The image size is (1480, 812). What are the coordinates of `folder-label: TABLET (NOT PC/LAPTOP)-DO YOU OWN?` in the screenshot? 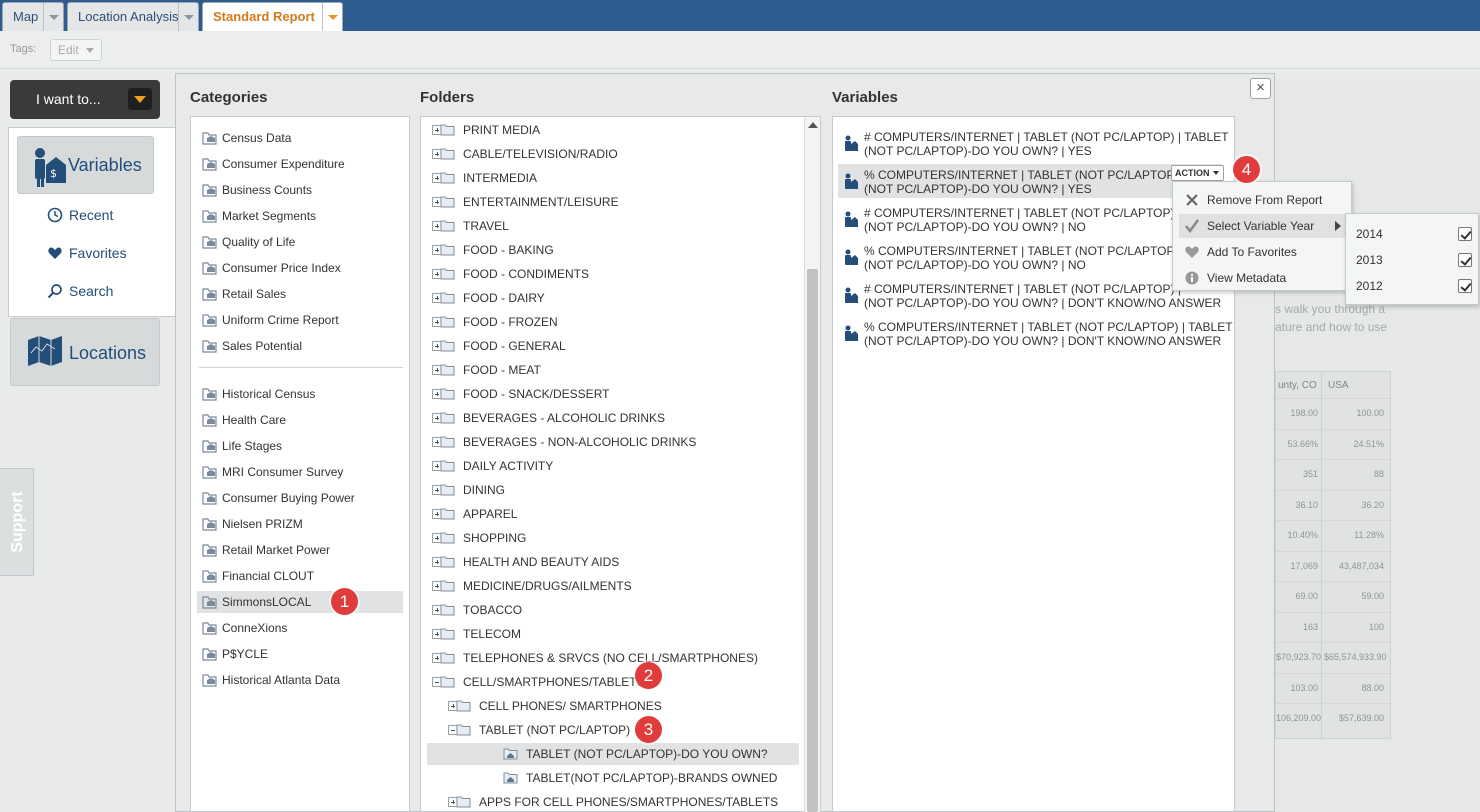 It's located at (647, 754).